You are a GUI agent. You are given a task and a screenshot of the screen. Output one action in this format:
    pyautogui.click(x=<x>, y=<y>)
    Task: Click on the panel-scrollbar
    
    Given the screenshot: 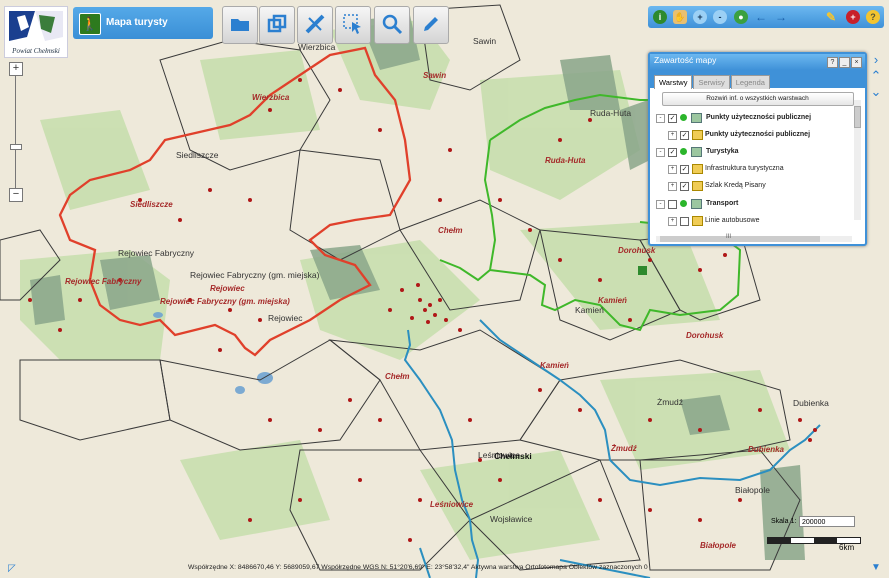 What is the action you would take?
    pyautogui.click(x=857, y=160)
    